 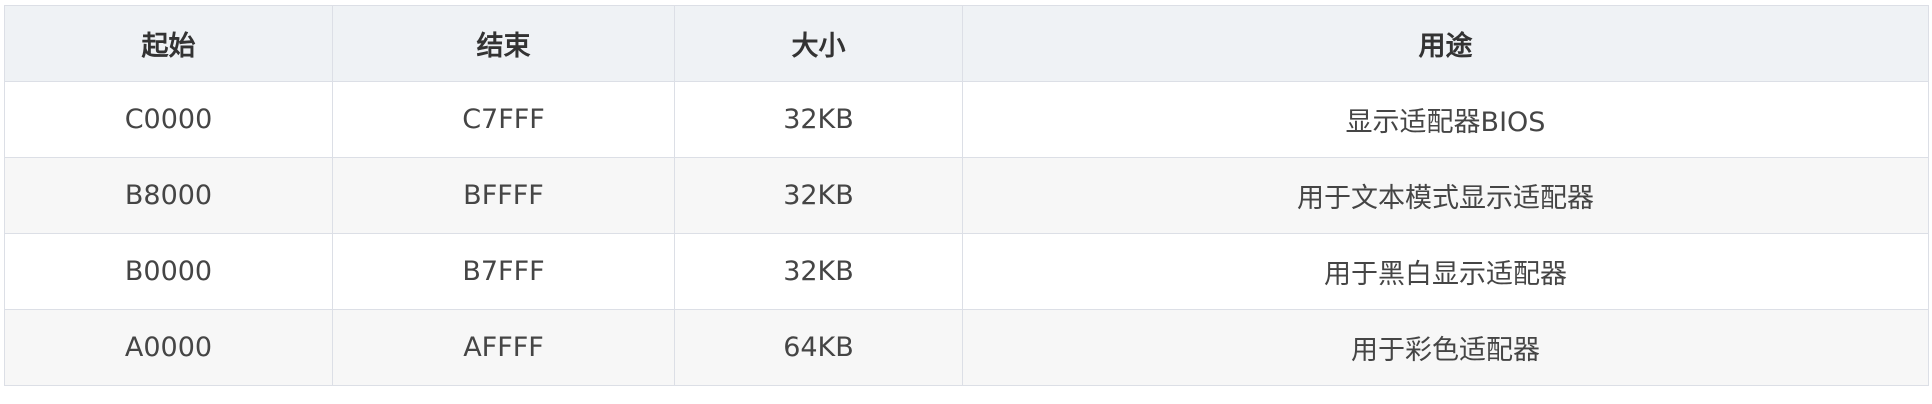 I want to click on cell-purpose: 显示适配器BIOS, so click(x=1445, y=119).